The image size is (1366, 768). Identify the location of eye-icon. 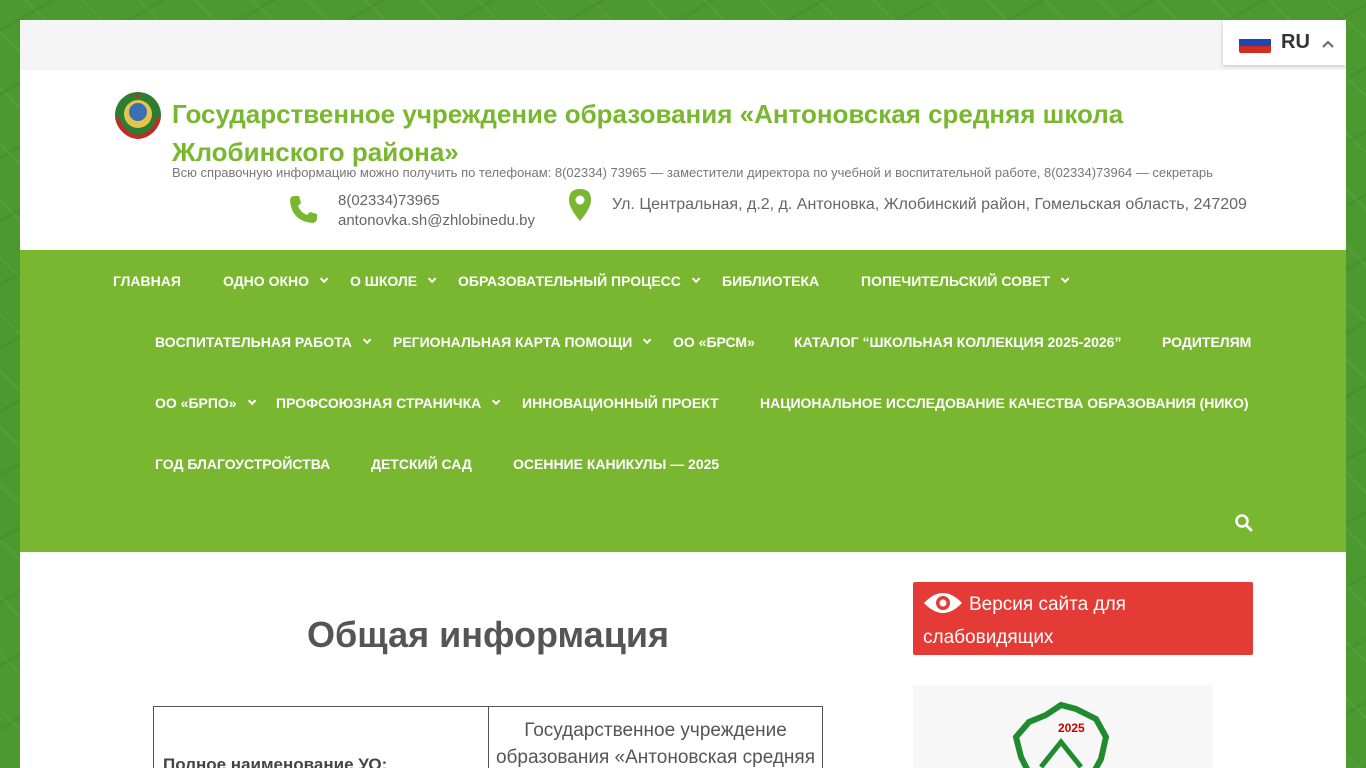
(943, 602).